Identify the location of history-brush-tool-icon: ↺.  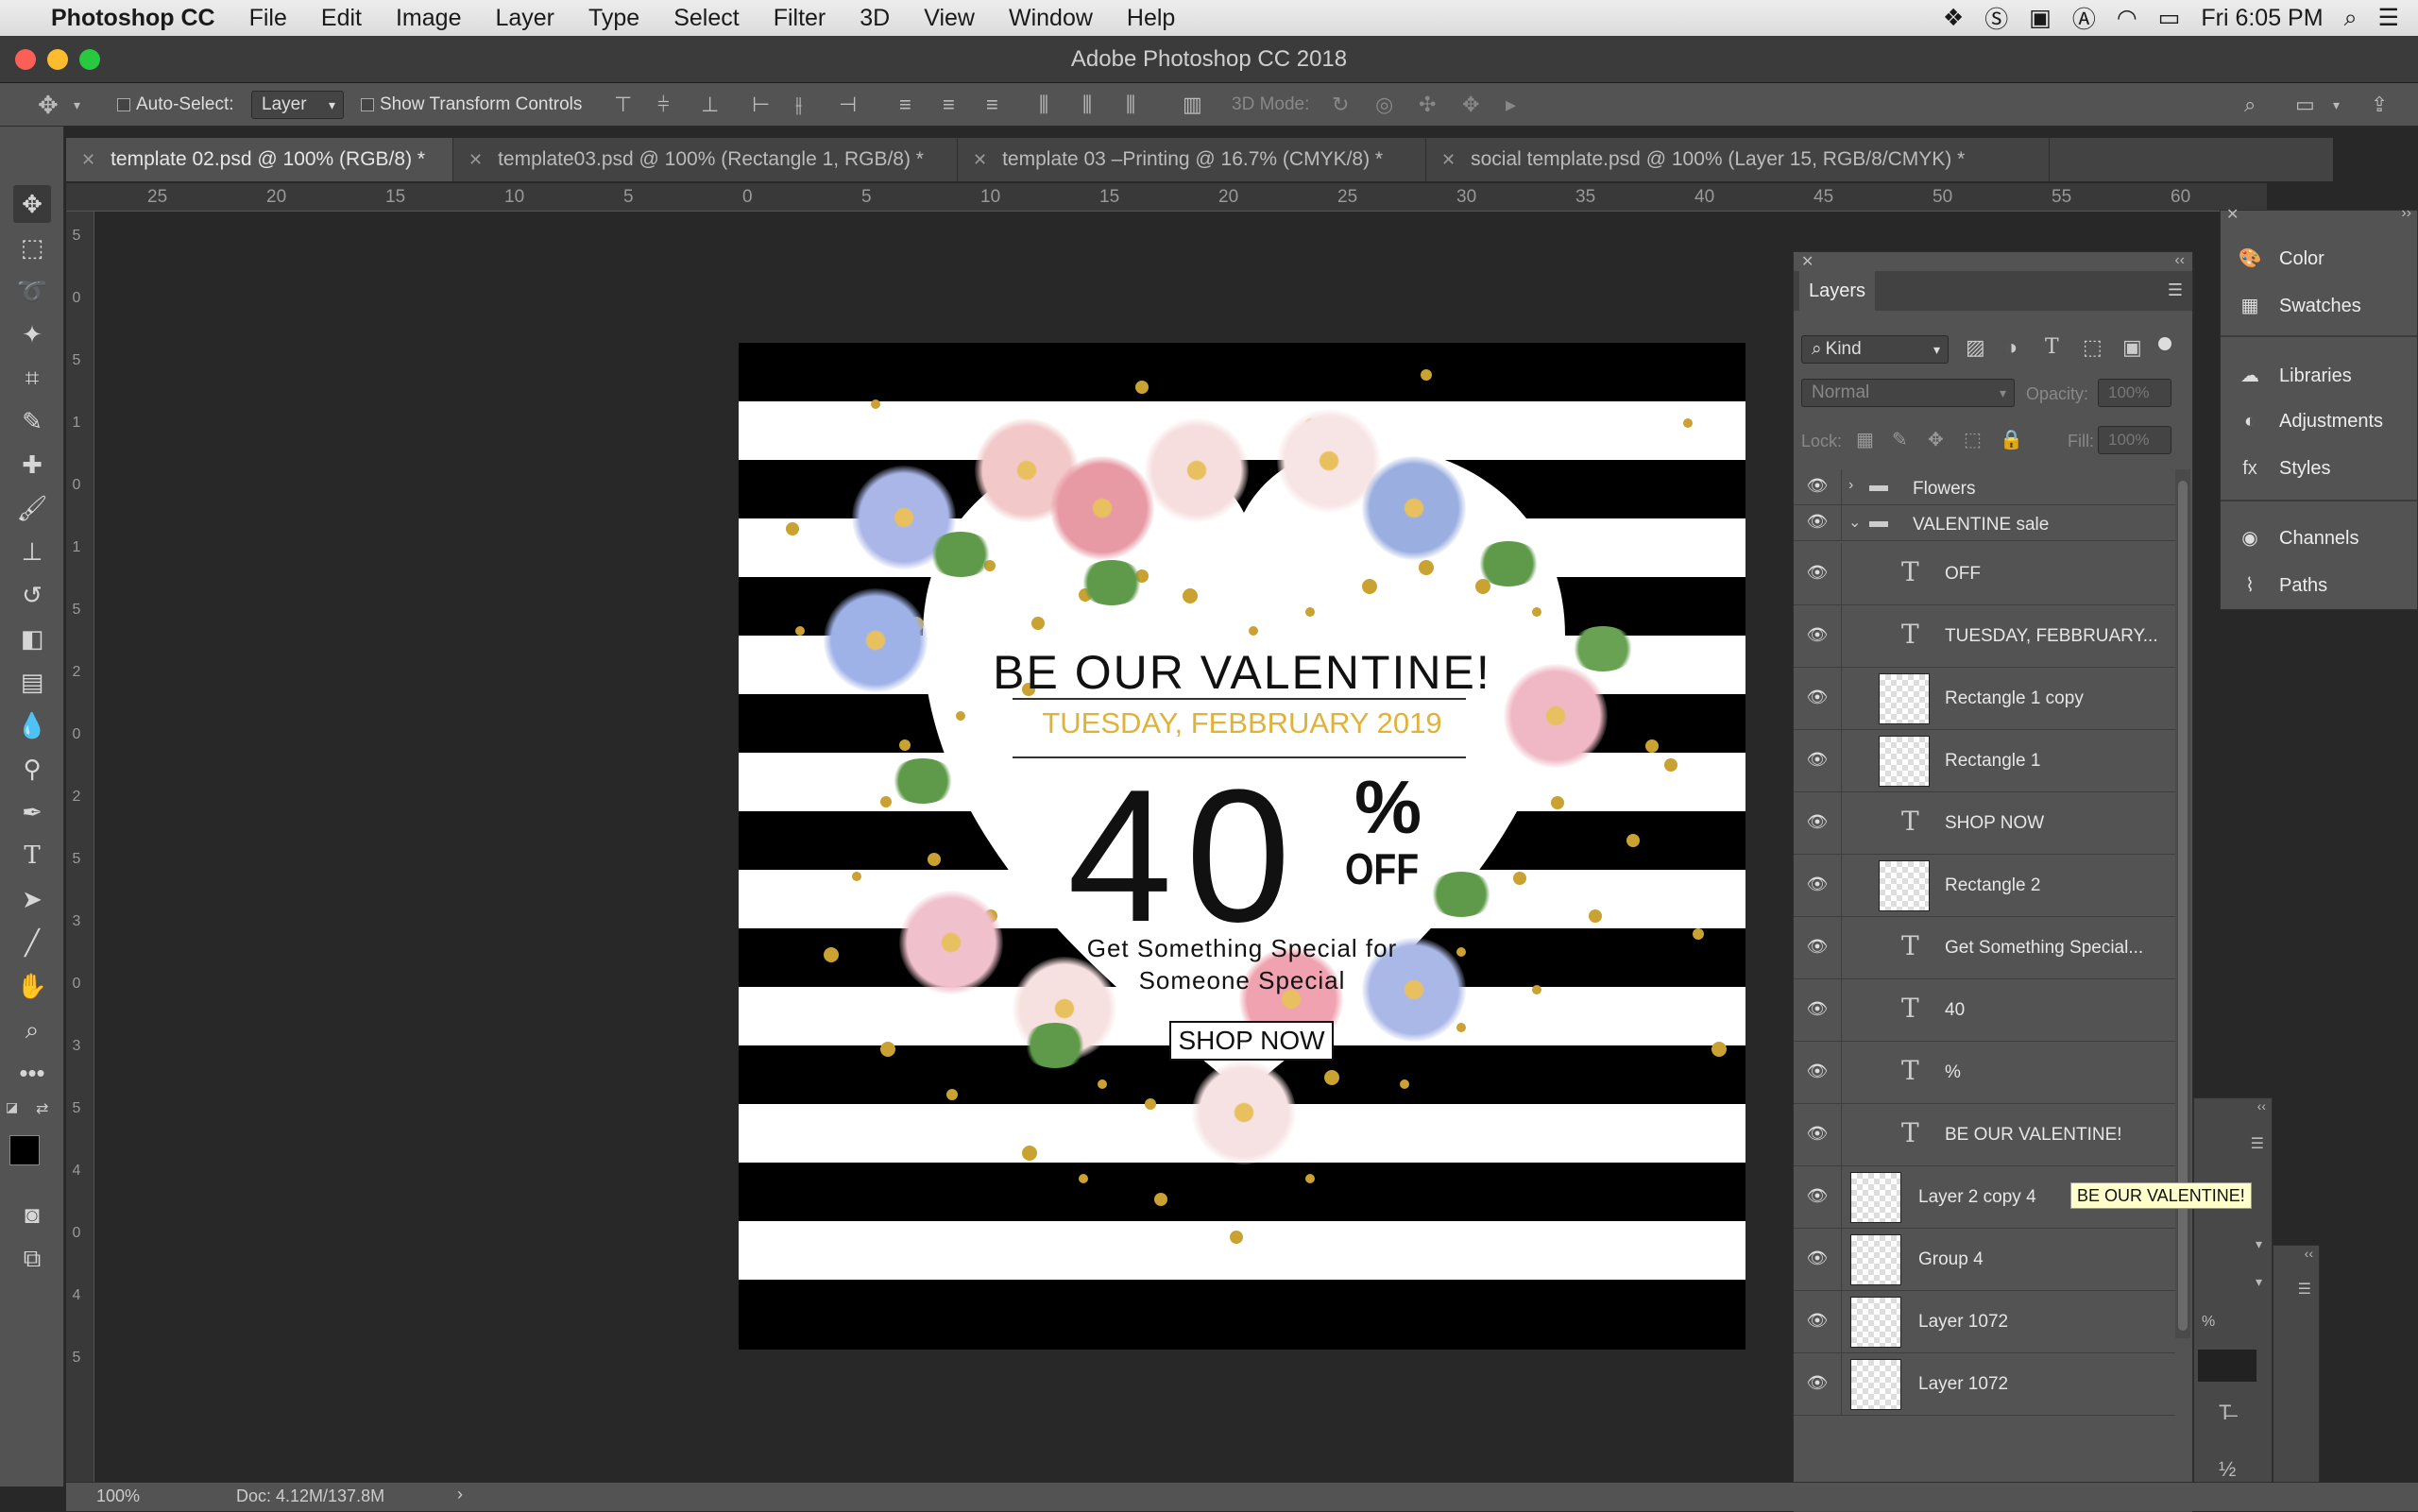
(32, 595).